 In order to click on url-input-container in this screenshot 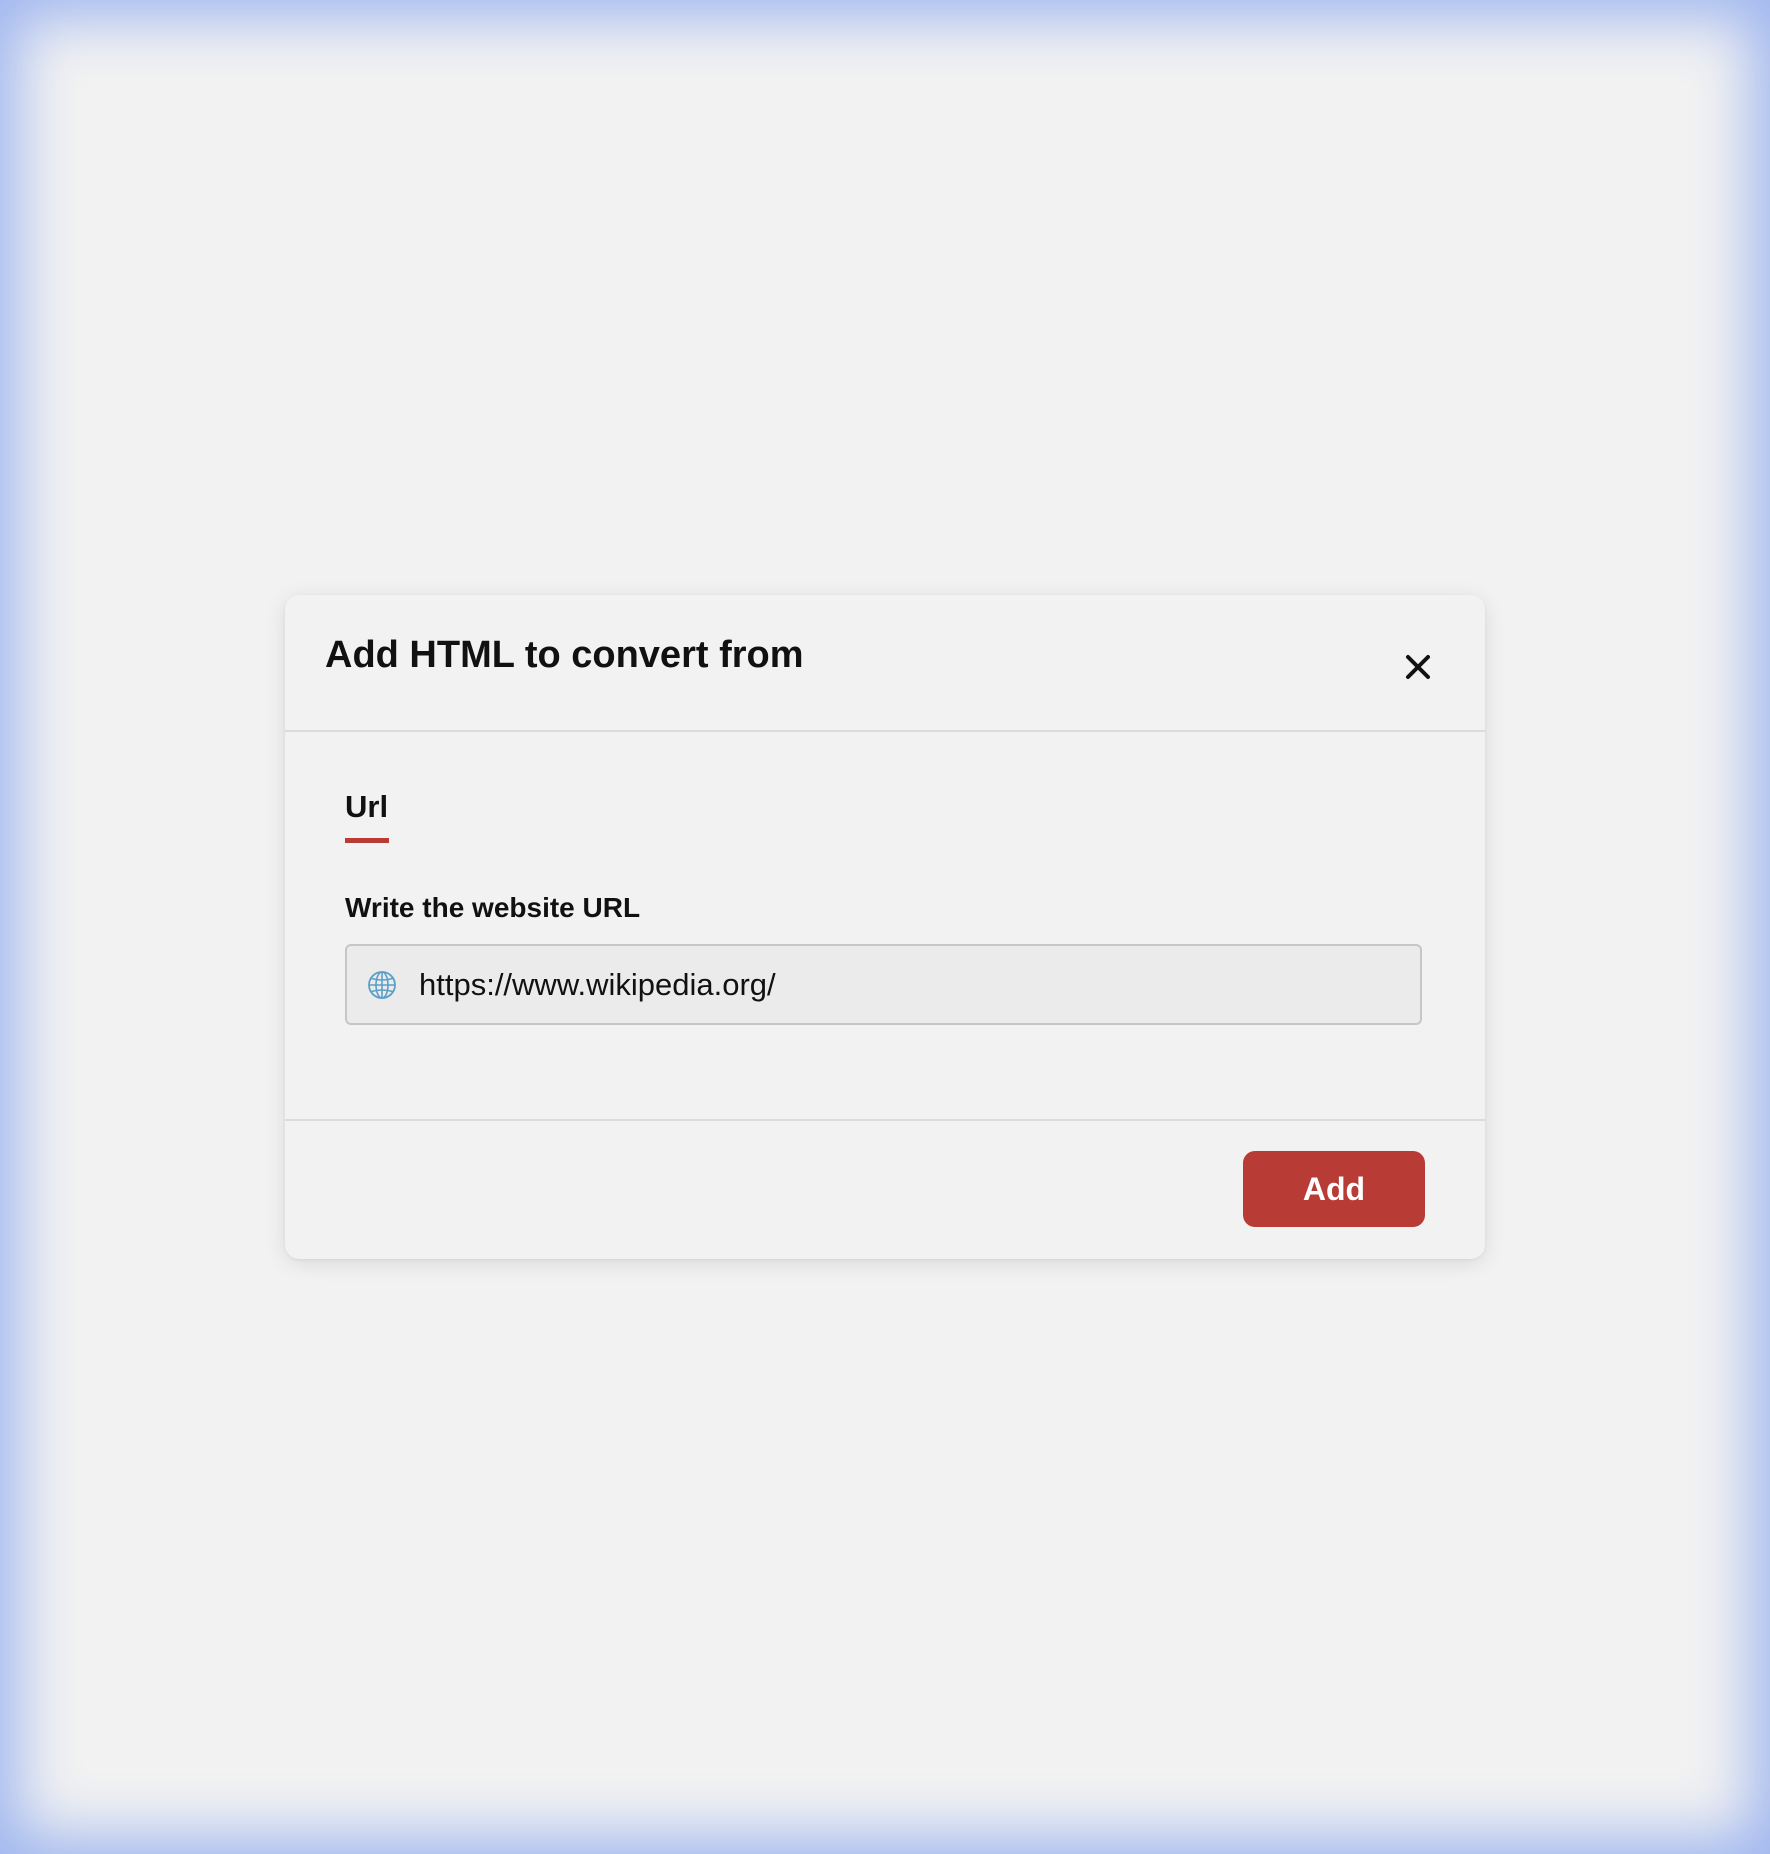, I will do `click(883, 984)`.